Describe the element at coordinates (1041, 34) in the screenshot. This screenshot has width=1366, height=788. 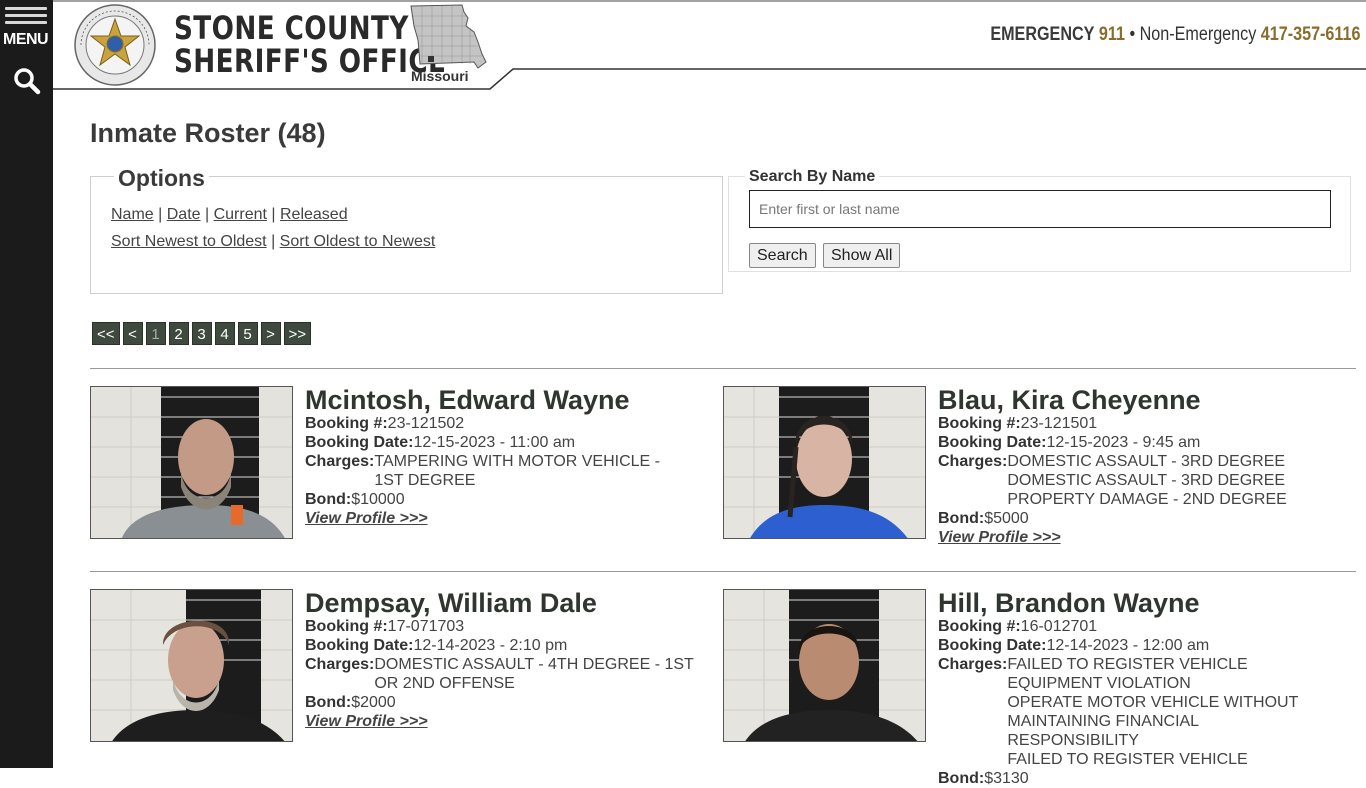
I see `emergency-label: EMERGENCY` at that location.